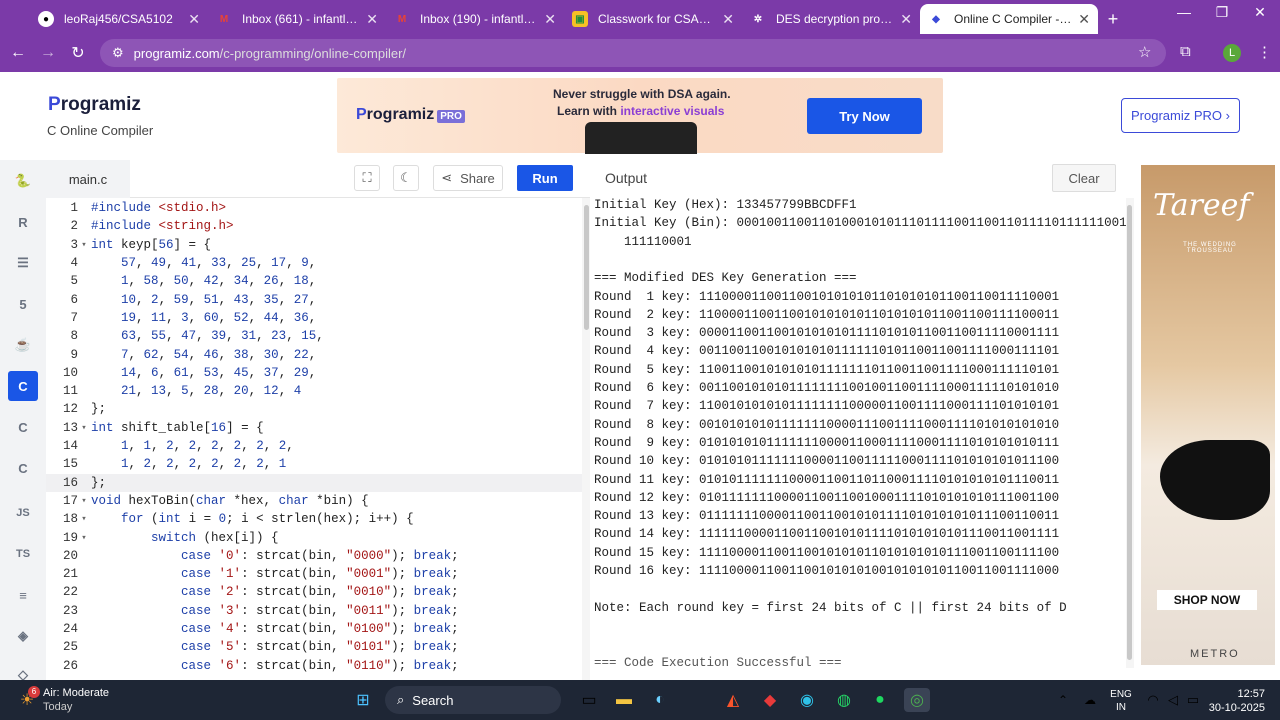 The height and width of the screenshot is (720, 1280). What do you see at coordinates (23, 513) in the screenshot?
I see `javascript-icon: JS` at bounding box center [23, 513].